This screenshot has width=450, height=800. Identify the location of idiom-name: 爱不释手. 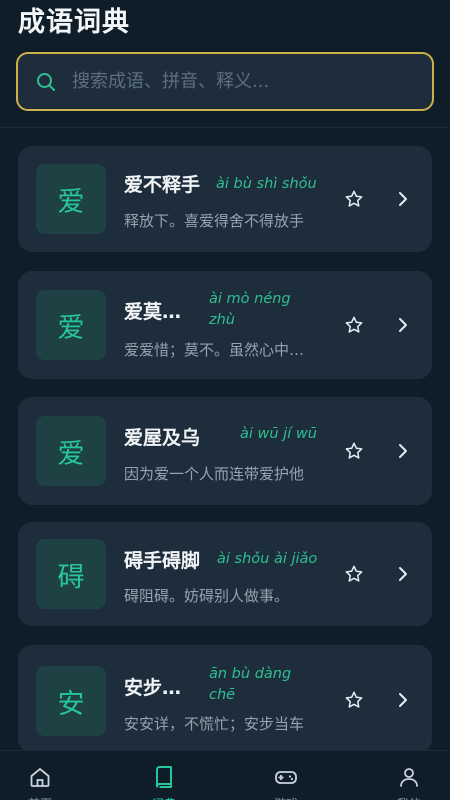
(162, 185).